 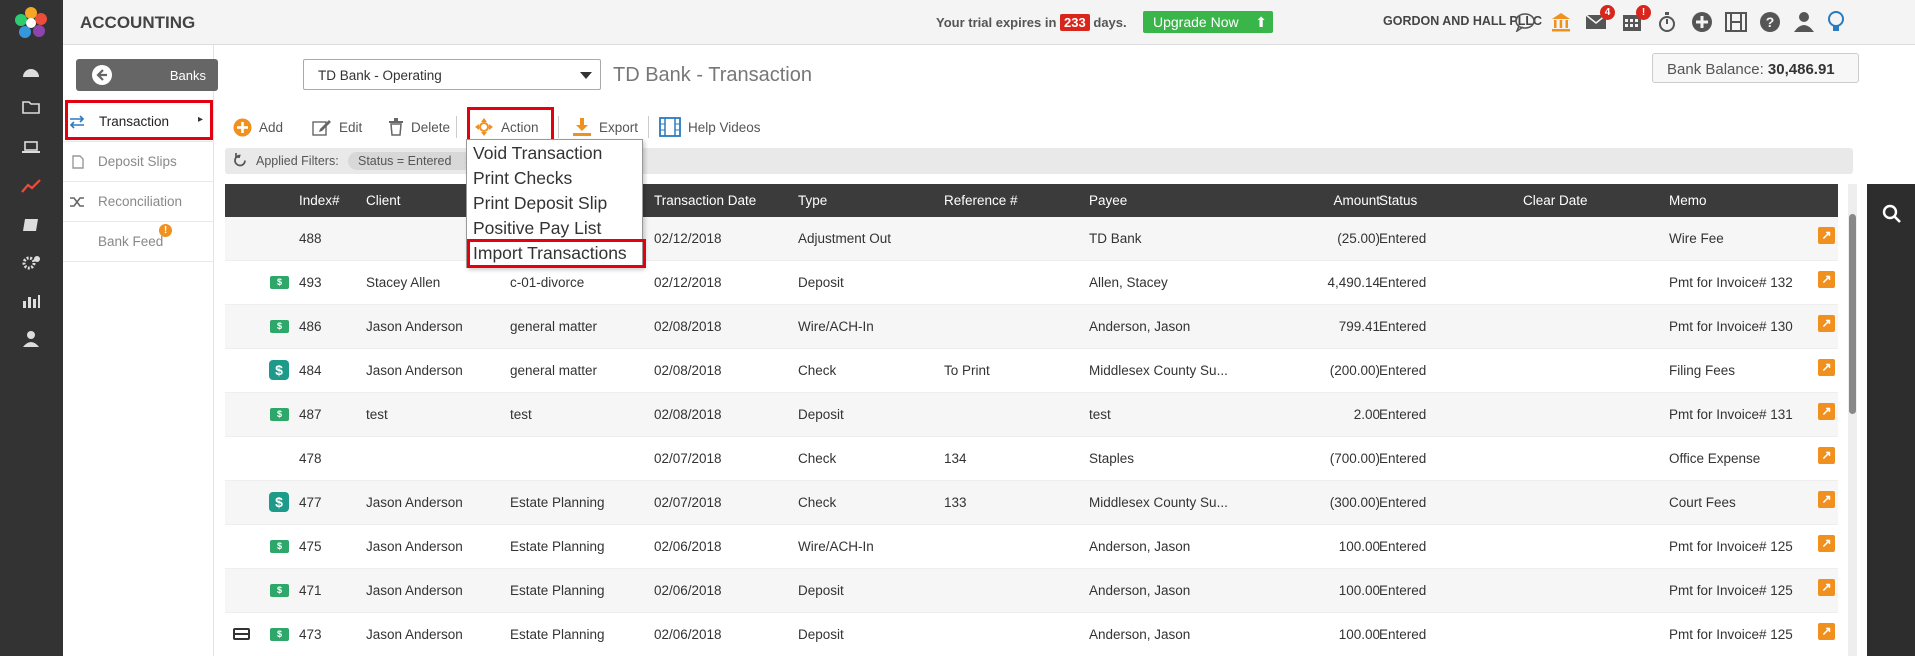 I want to click on cell-client: Jason Anderson, so click(x=414, y=634).